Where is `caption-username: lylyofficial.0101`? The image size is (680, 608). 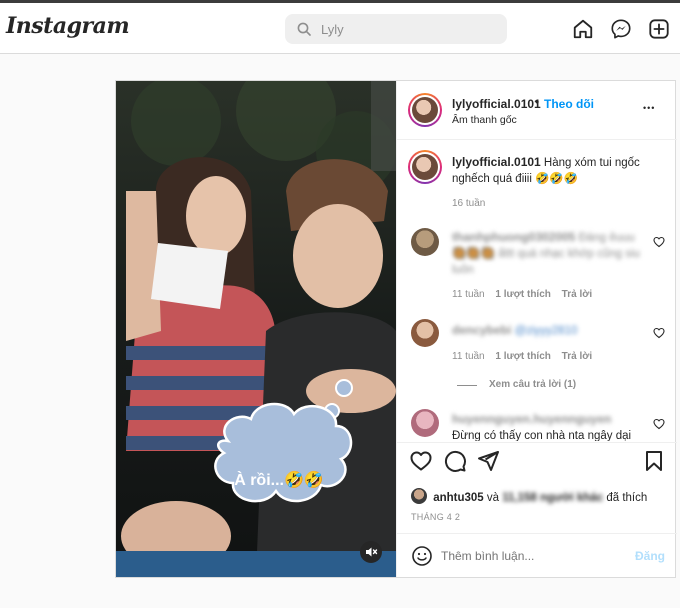 caption-username: lylyofficial.0101 is located at coordinates (496, 162).